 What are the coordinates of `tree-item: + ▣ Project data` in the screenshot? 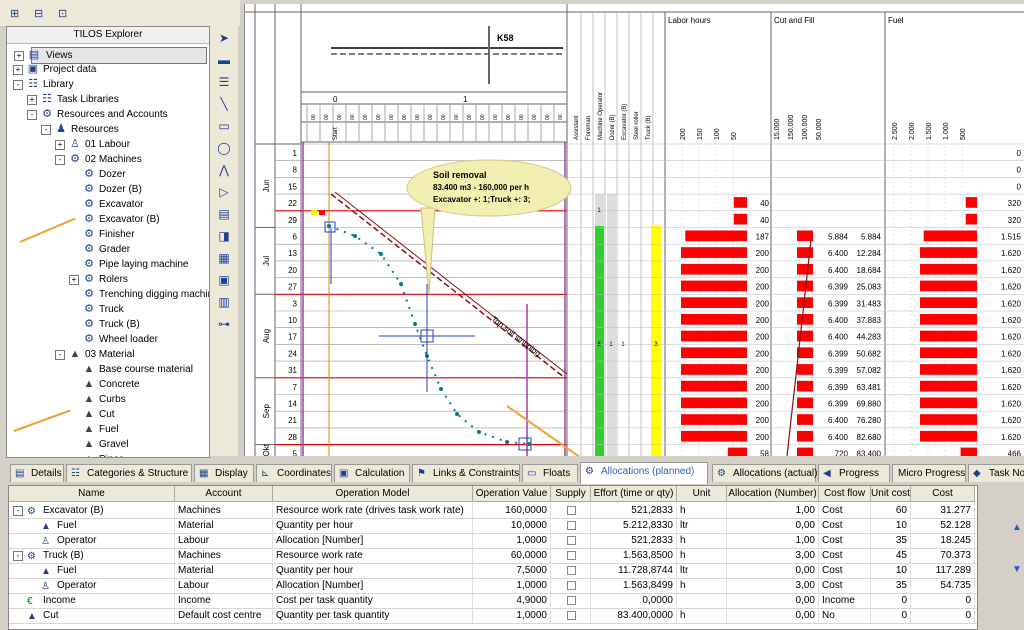 It's located at (107, 69).